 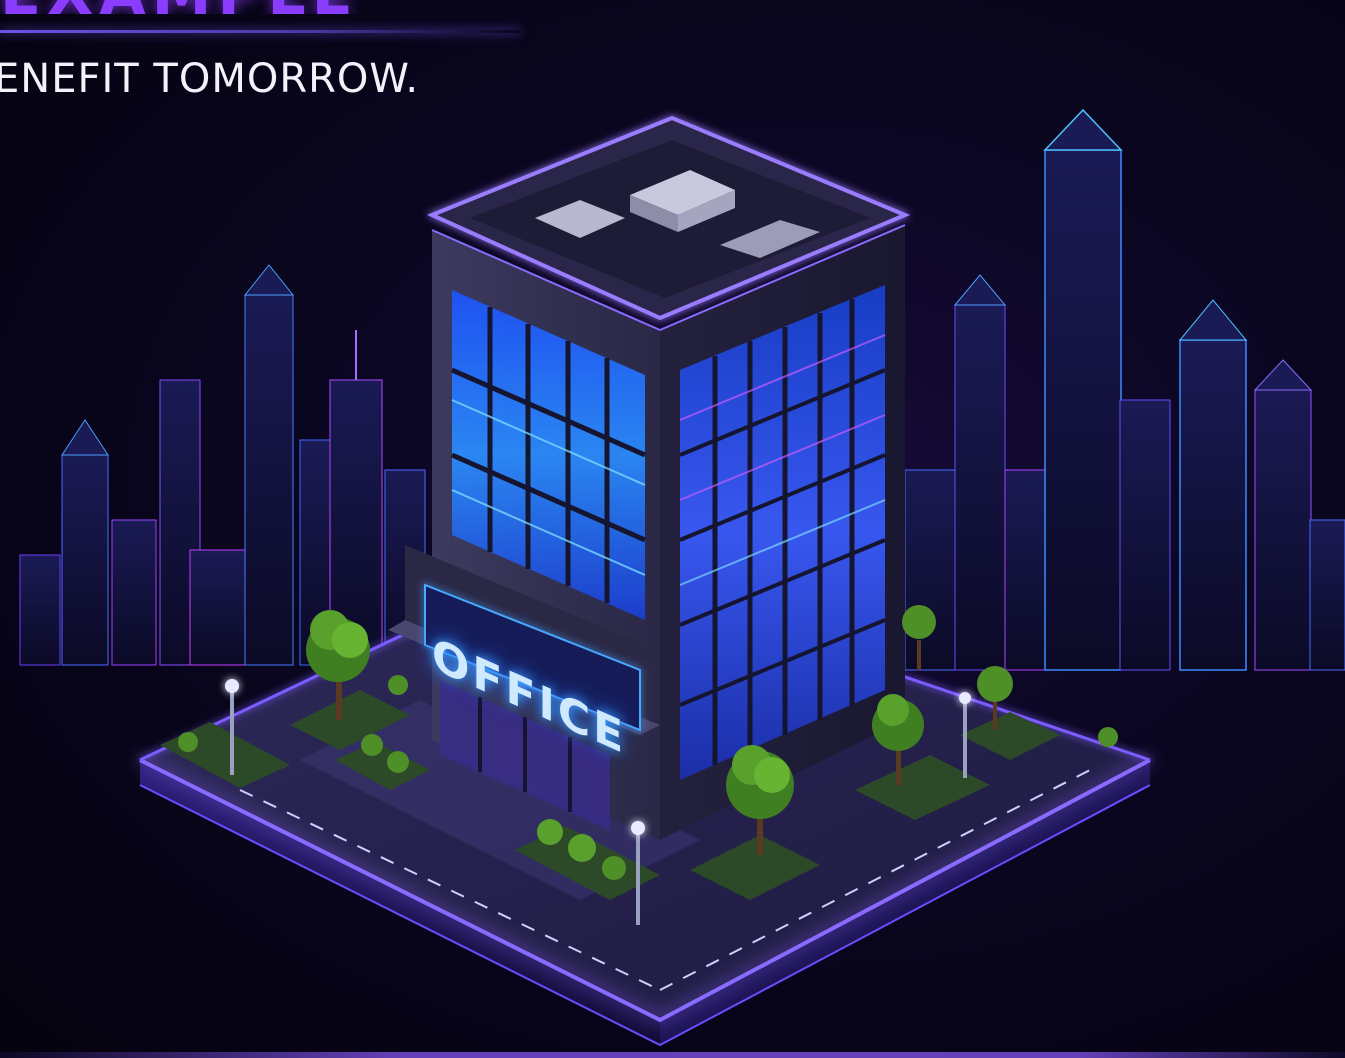 I want to click on bush, so click(x=648, y=777).